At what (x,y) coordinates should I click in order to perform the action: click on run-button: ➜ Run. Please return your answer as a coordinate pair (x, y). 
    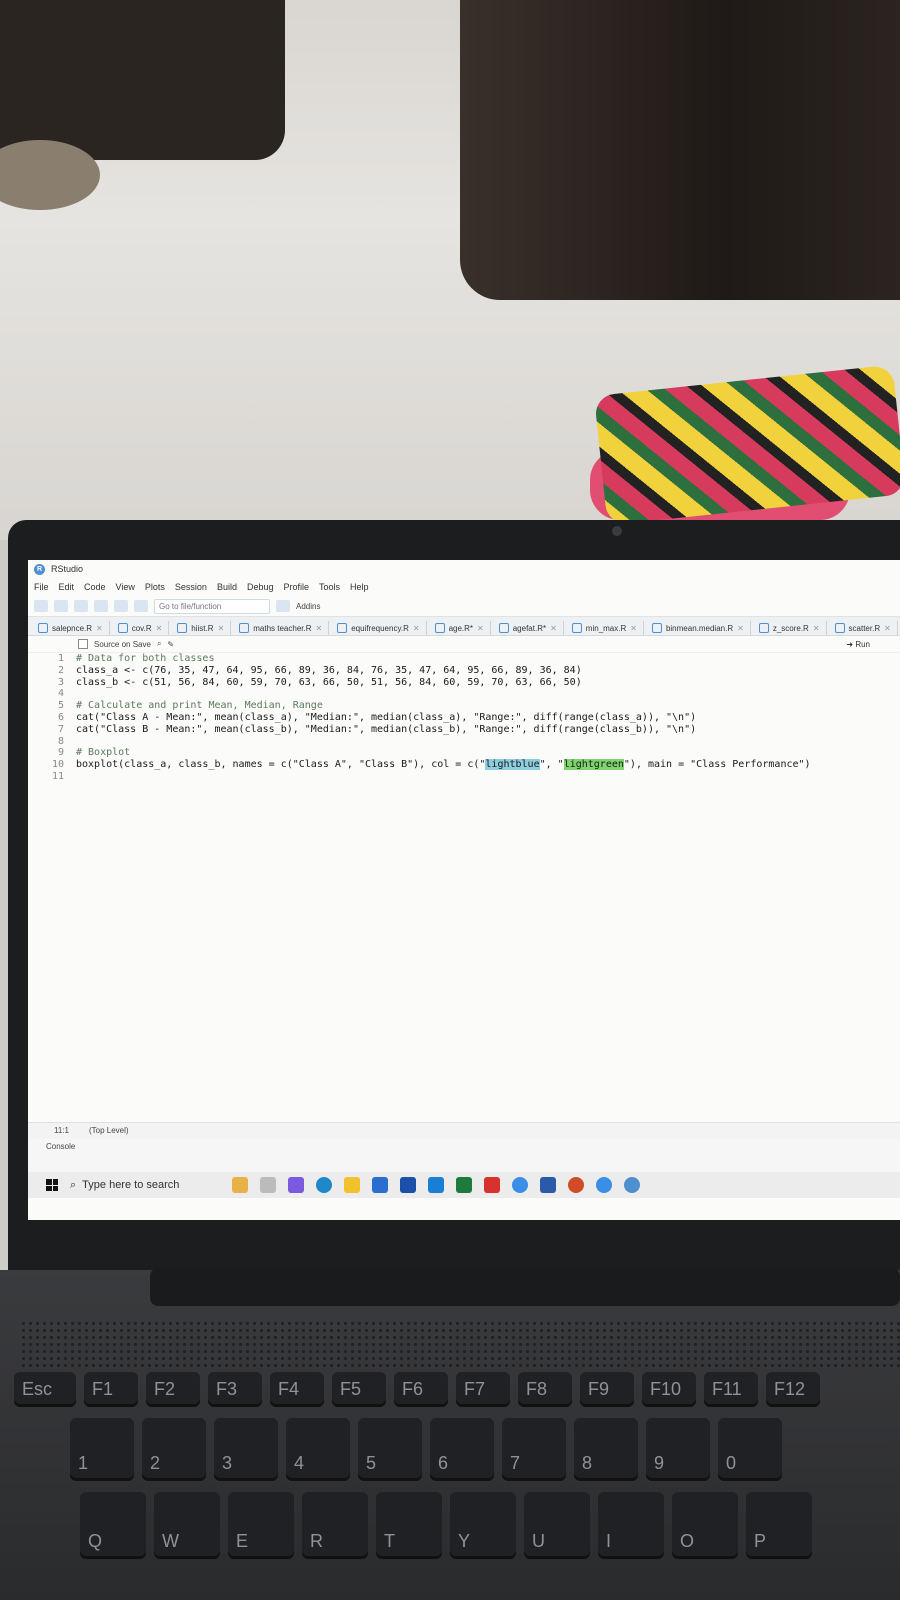
    Looking at the image, I should click on (858, 644).